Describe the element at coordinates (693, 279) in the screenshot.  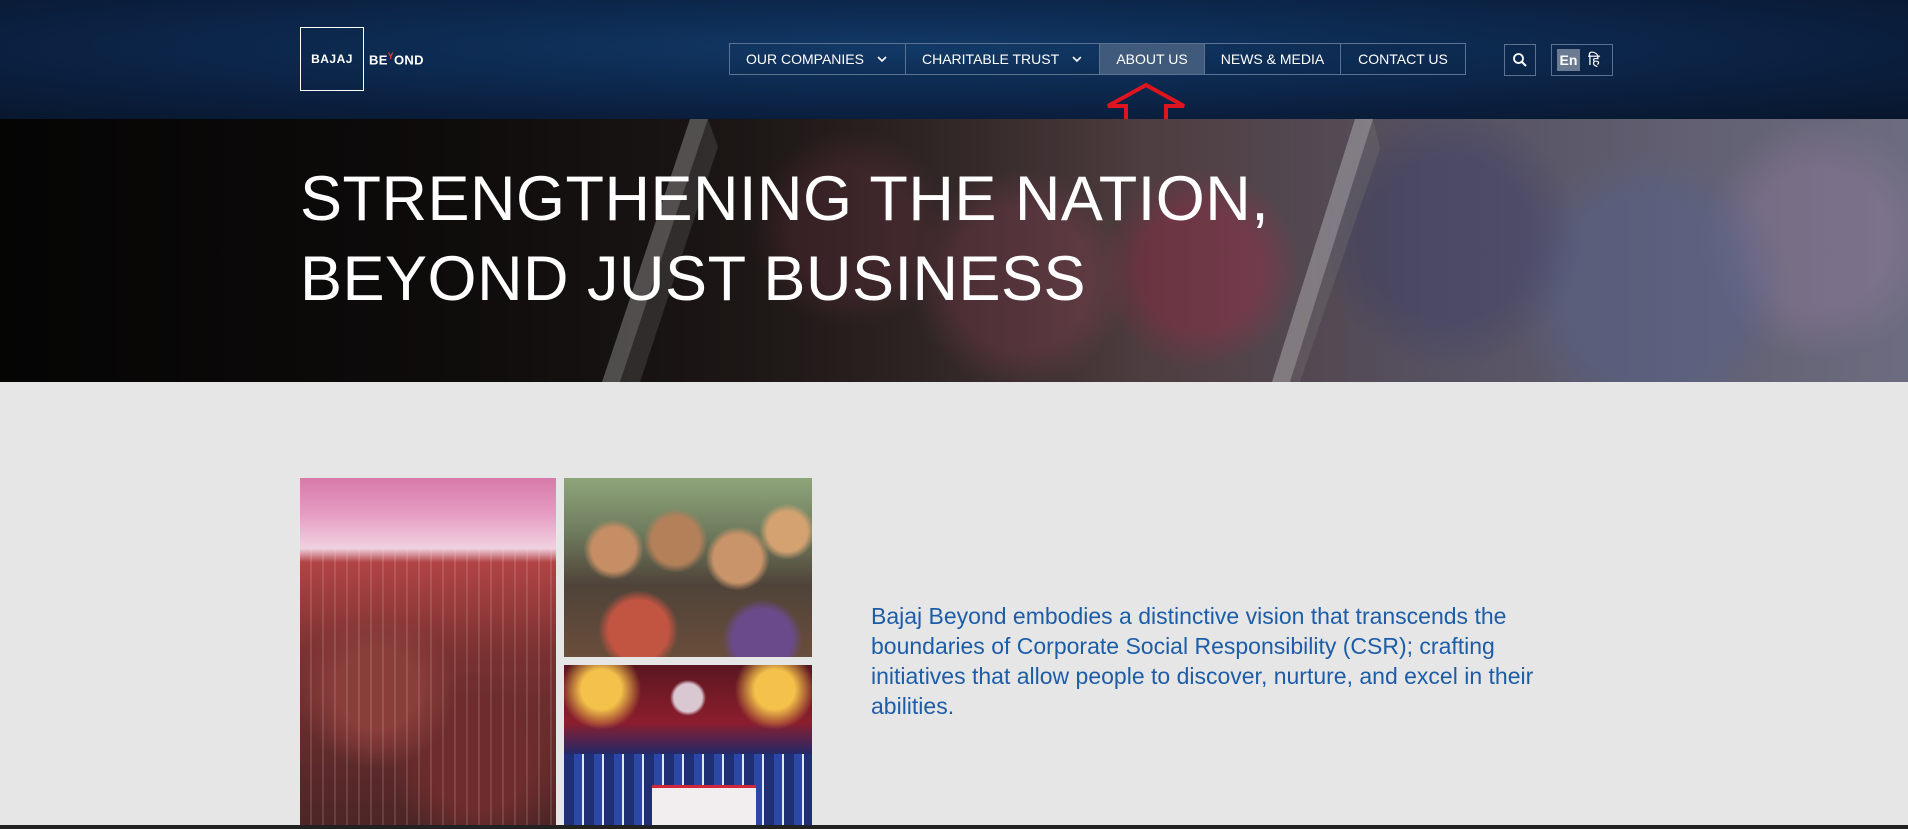
I see `hero-title-line-2: BEYOND JUST BUSINESS` at that location.